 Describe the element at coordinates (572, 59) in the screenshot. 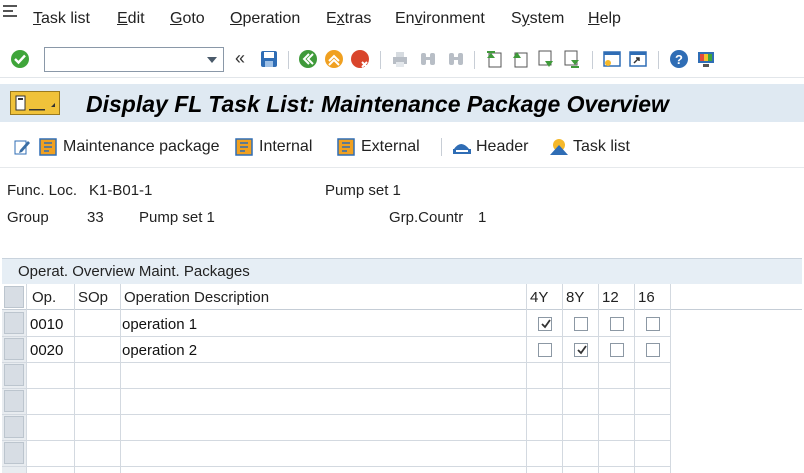

I see `last-page-icon` at that location.